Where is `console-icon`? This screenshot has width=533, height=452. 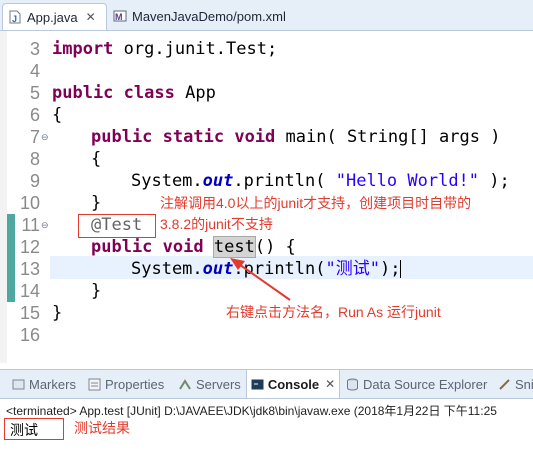 console-icon is located at coordinates (257, 384).